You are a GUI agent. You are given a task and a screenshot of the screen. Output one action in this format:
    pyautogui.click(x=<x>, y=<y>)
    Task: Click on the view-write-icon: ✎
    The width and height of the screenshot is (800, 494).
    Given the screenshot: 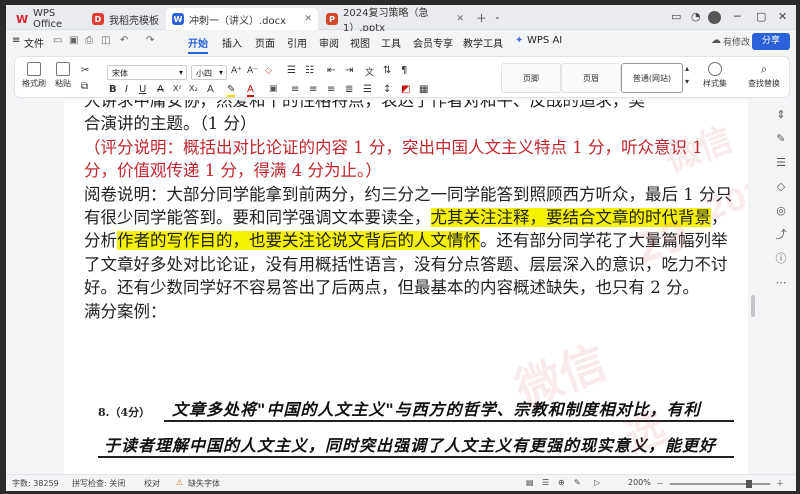 What is the action you would take?
    pyautogui.click(x=577, y=482)
    